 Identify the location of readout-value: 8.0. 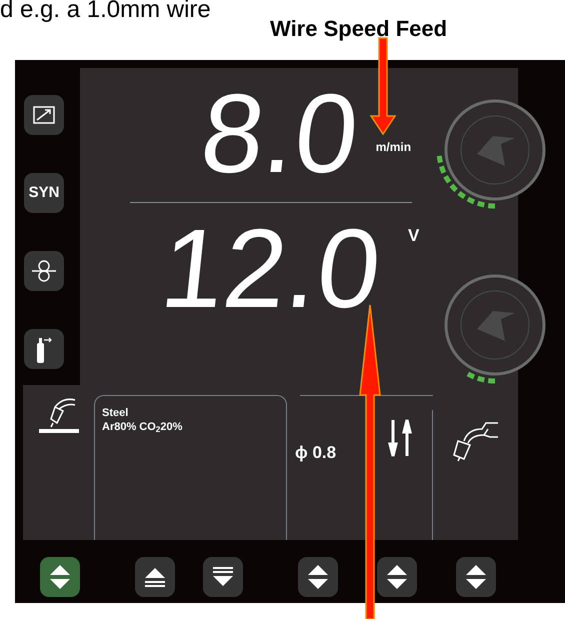
(280, 134).